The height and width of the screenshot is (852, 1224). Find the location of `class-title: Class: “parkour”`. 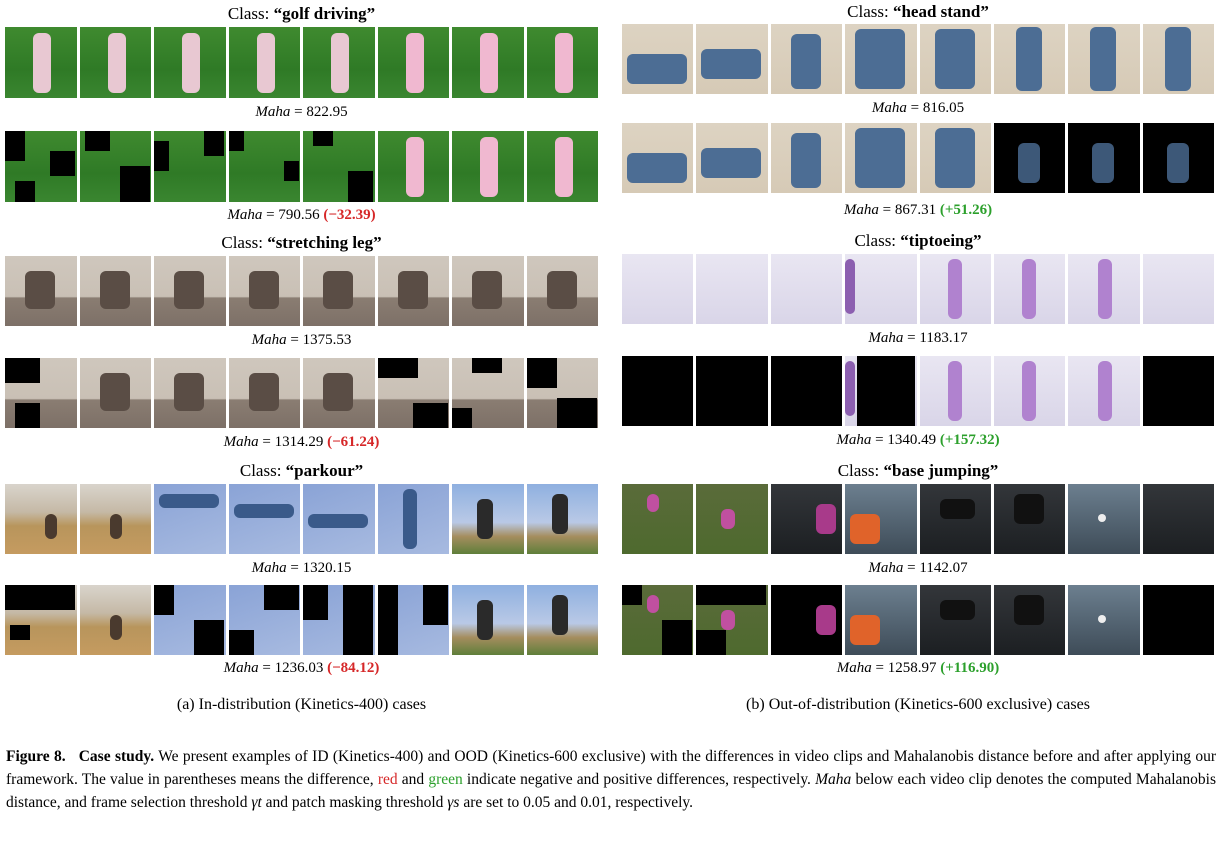

class-title: Class: “parkour” is located at coordinates (301, 470).